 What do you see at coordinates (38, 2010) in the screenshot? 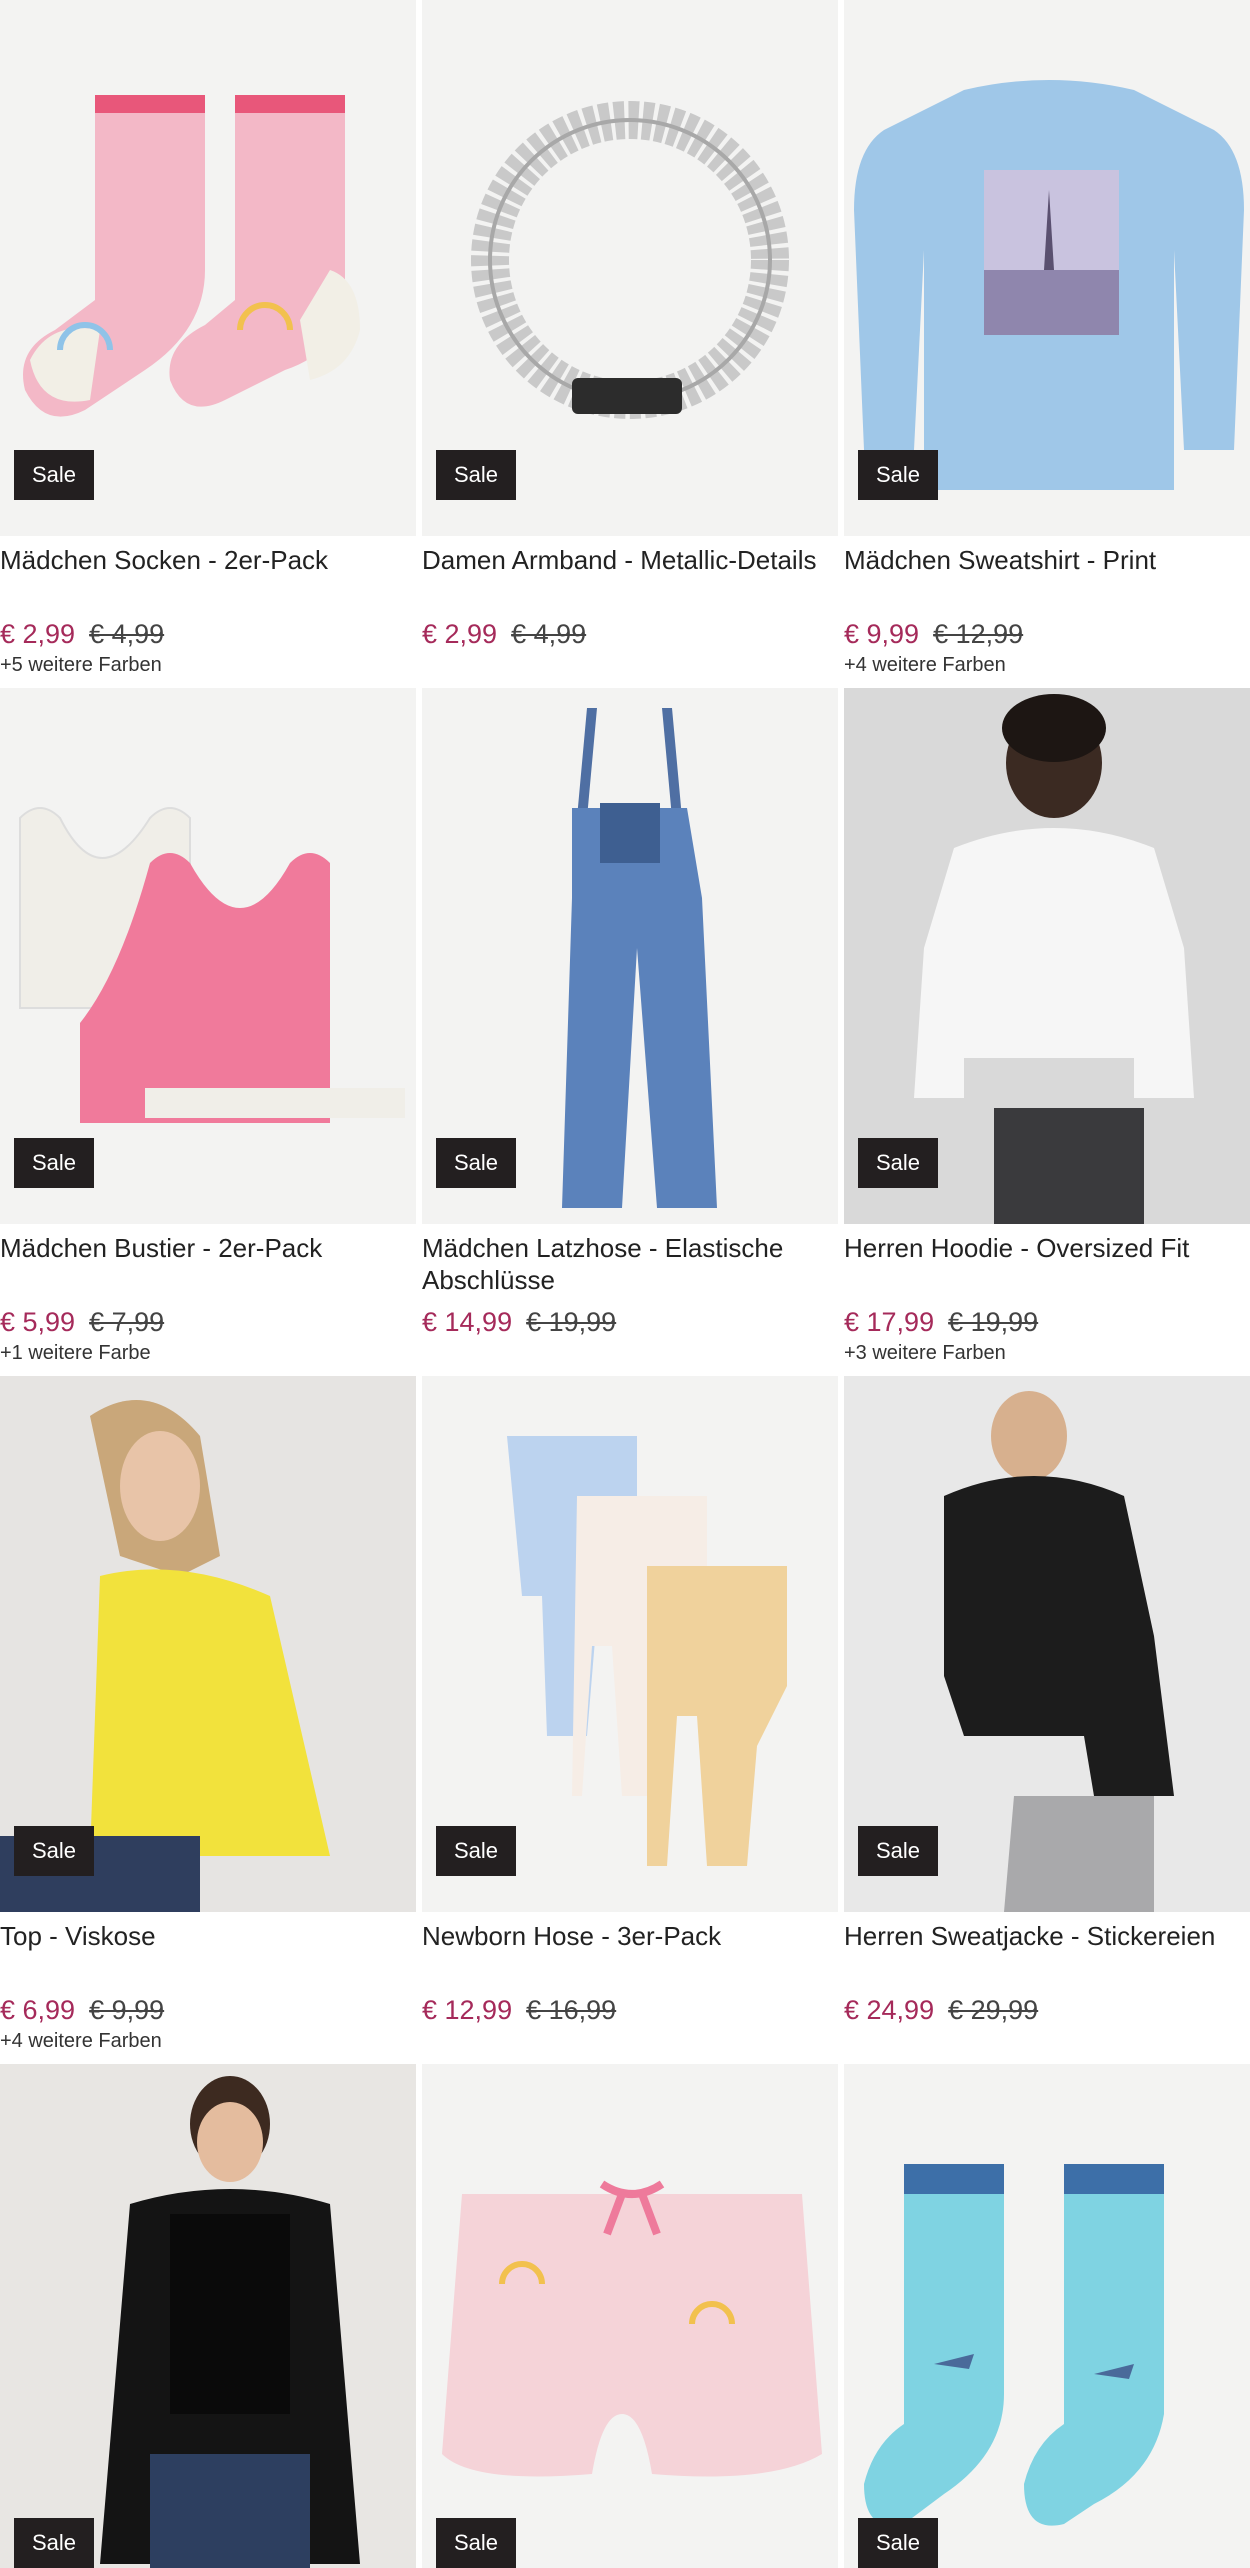
I see `sale-price: € 6,99` at bounding box center [38, 2010].